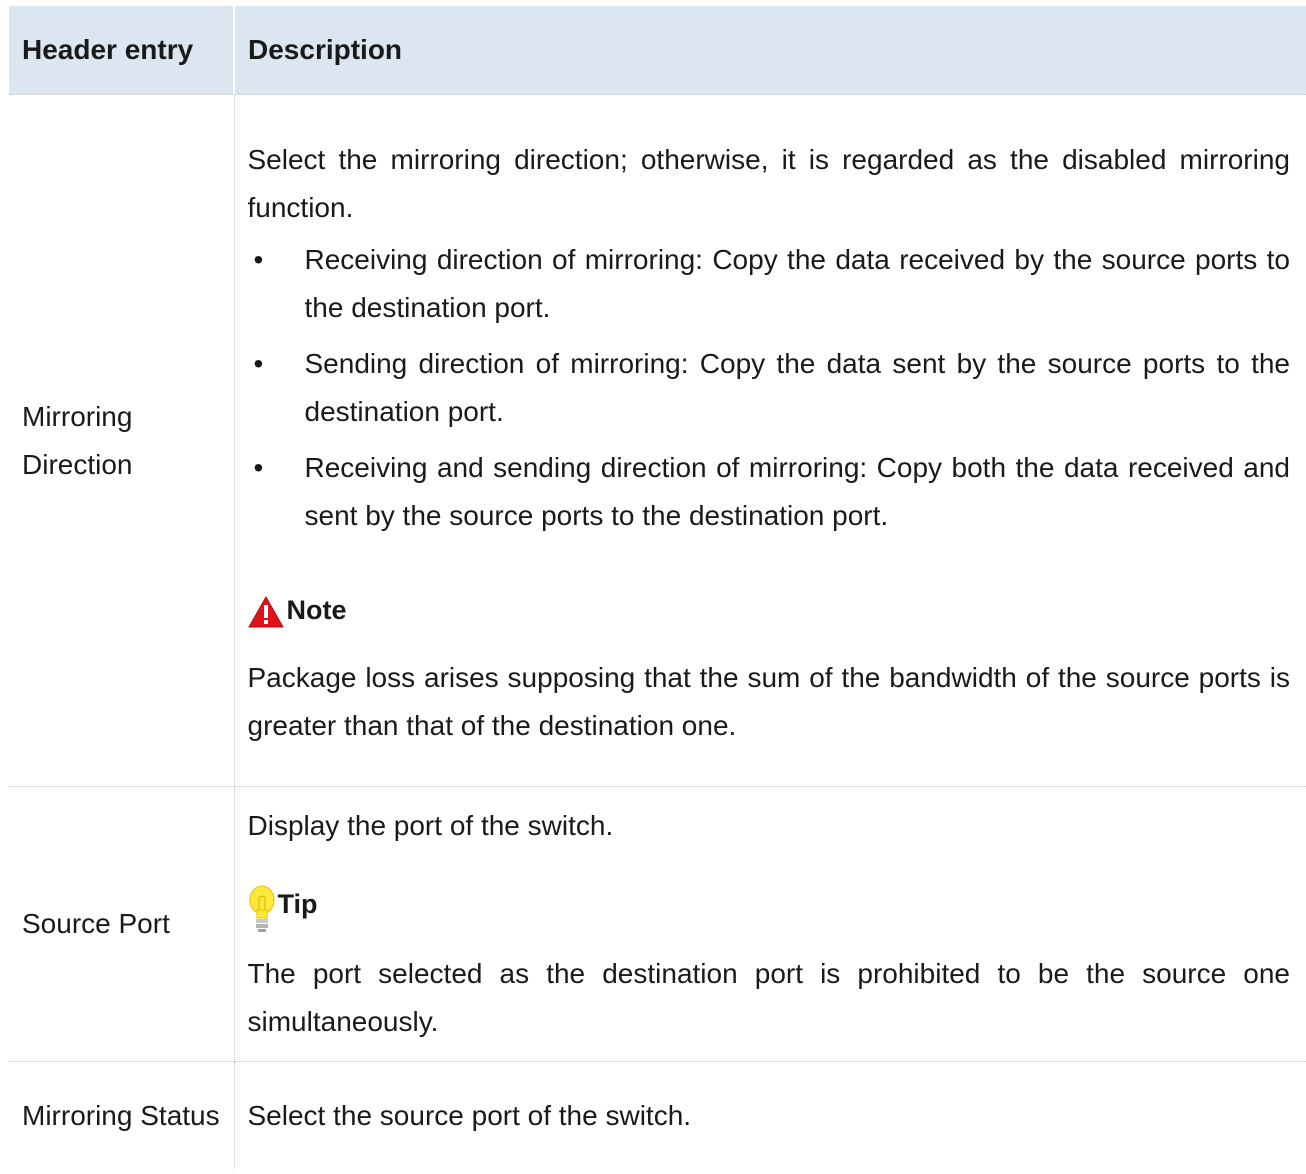  What do you see at coordinates (769, 908) in the screenshot?
I see `tip-heading: Tip` at bounding box center [769, 908].